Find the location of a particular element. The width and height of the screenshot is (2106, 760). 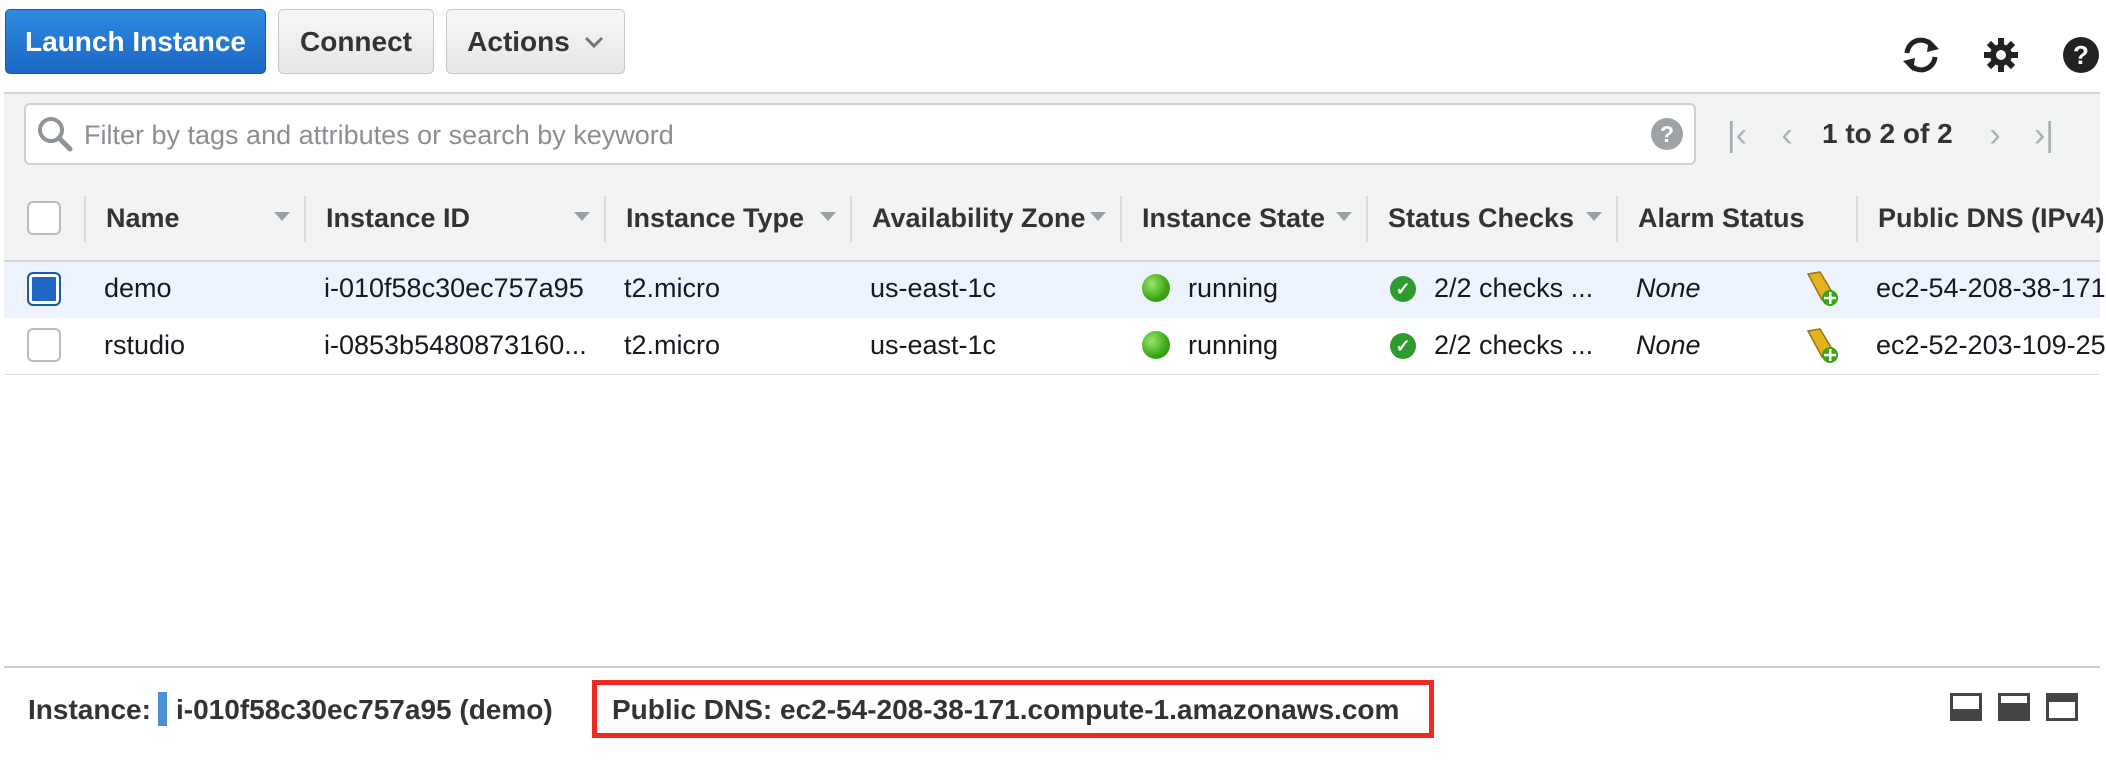

column-header-public-dns: Public DNS (IPv4) is located at coordinates (1991, 218).